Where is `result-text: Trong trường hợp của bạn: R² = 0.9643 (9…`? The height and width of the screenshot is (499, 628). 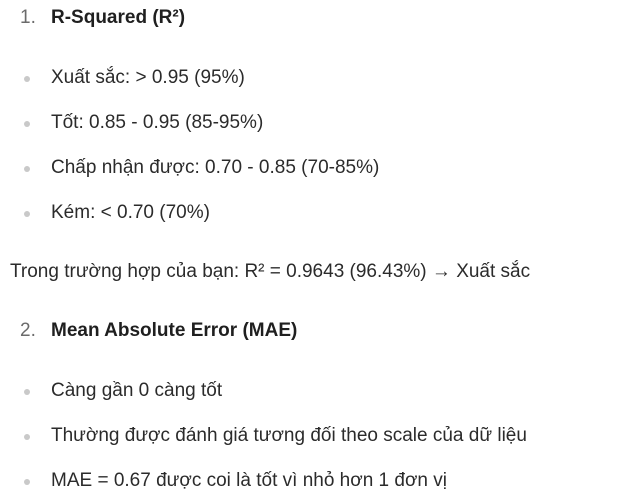
result-text: Trong trường hợp của bạn: R² = 0.9643 (9… is located at coordinates (270, 271).